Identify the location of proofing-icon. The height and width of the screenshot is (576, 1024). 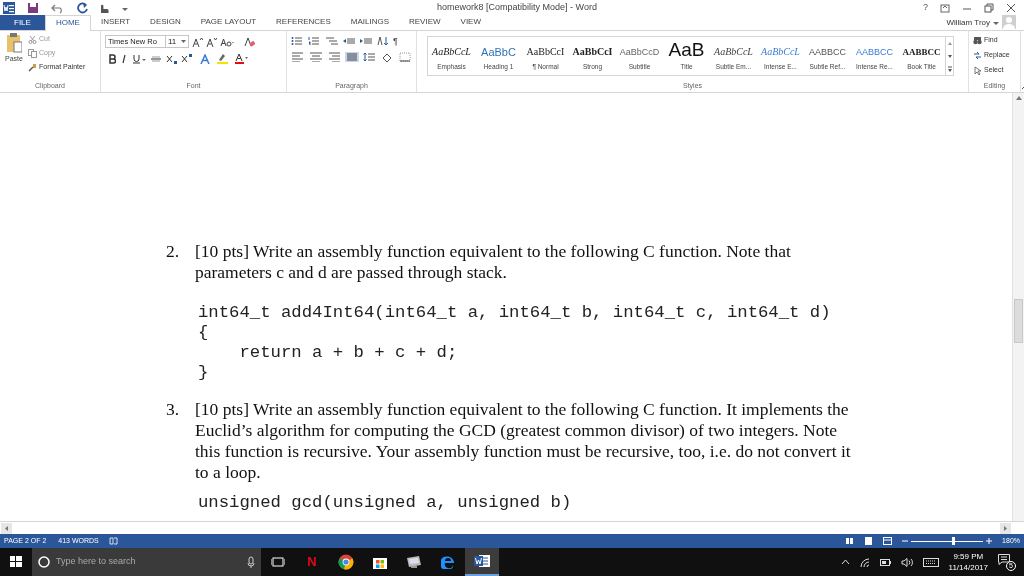
(113, 541).